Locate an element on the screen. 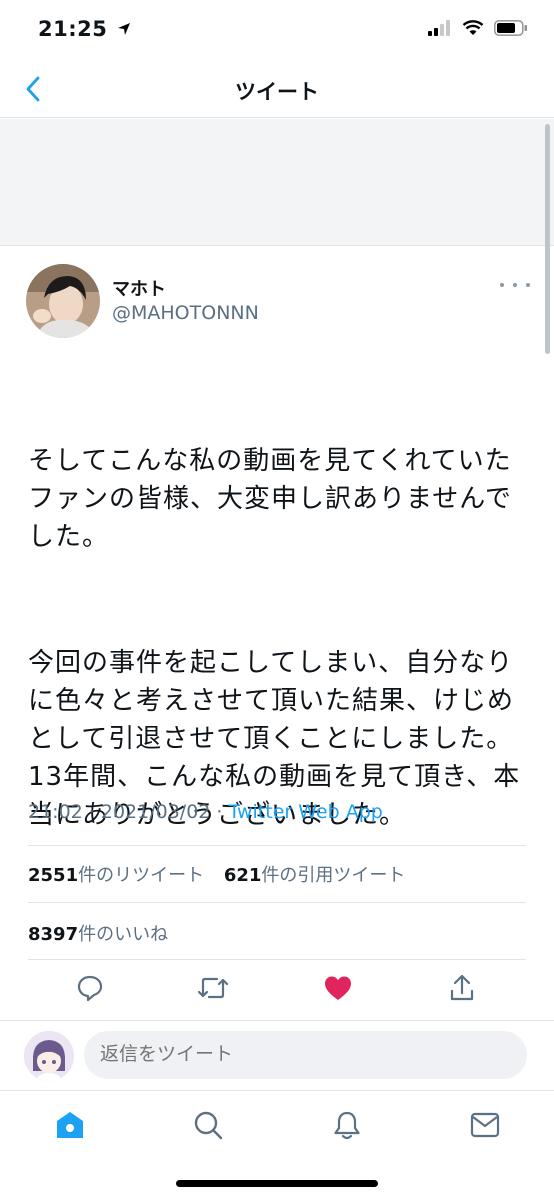  share-button is located at coordinates (462, 988).